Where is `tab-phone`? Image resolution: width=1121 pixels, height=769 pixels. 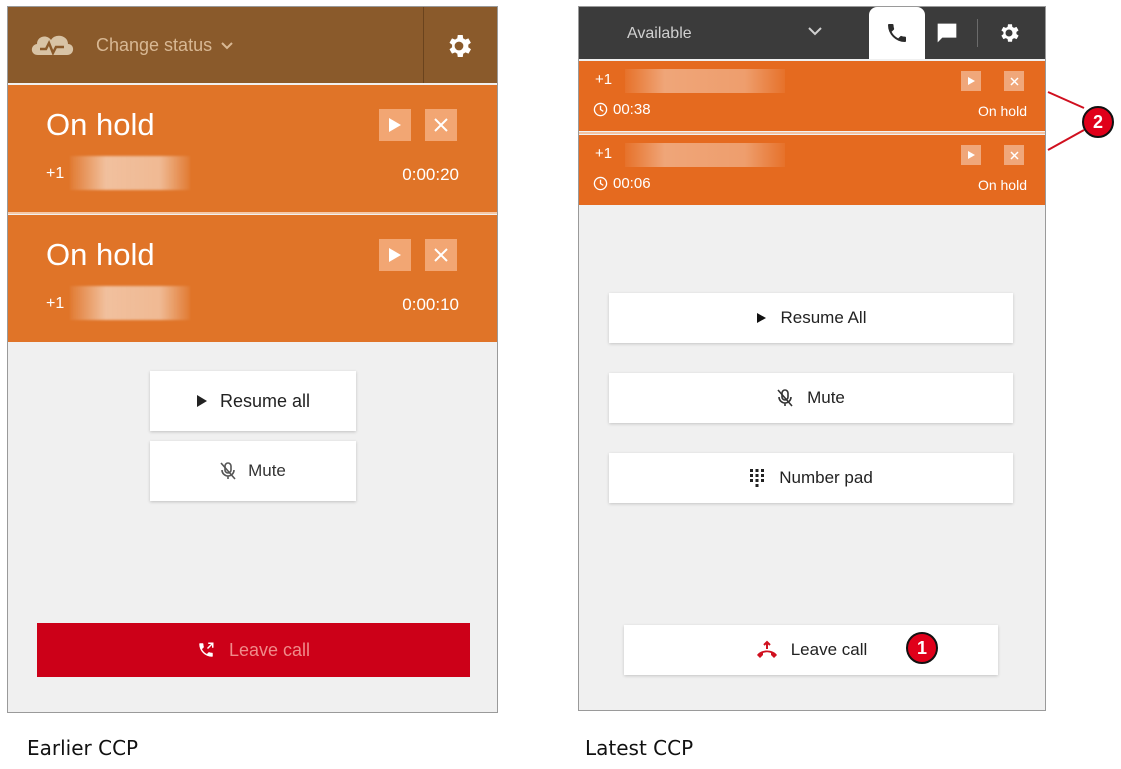
tab-phone is located at coordinates (897, 33).